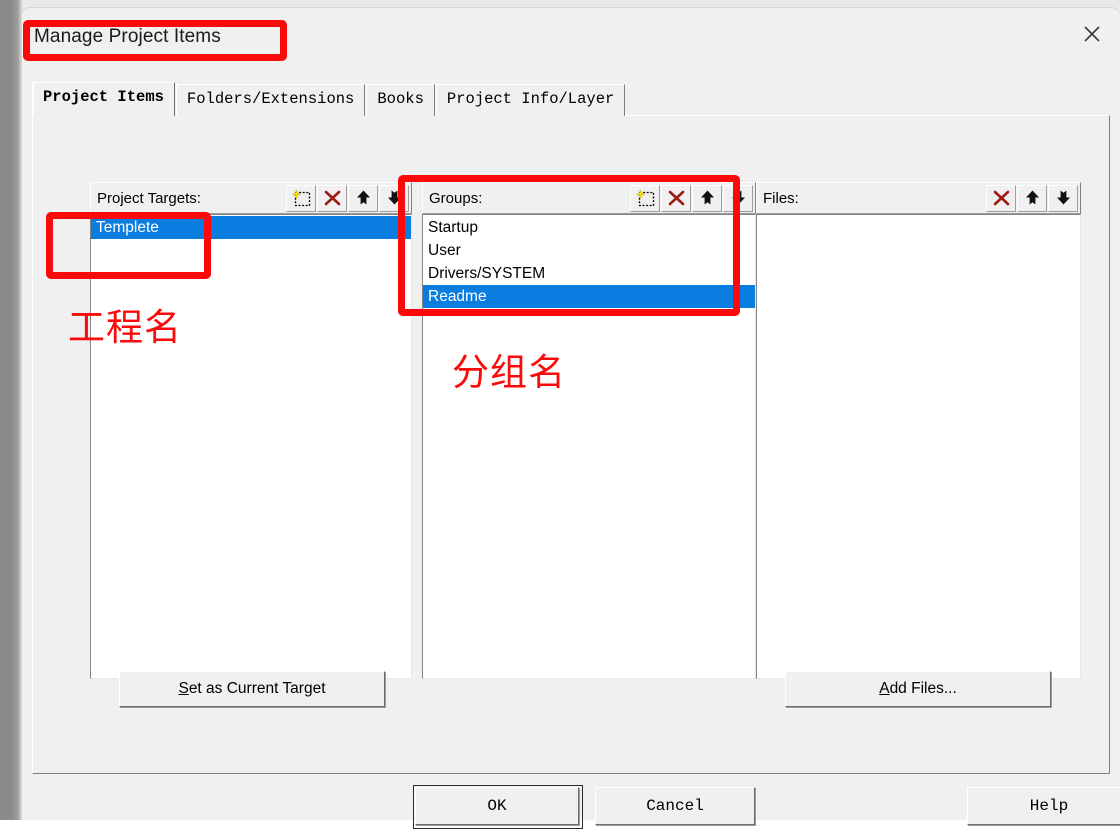  I want to click on list-item: User, so click(589, 250).